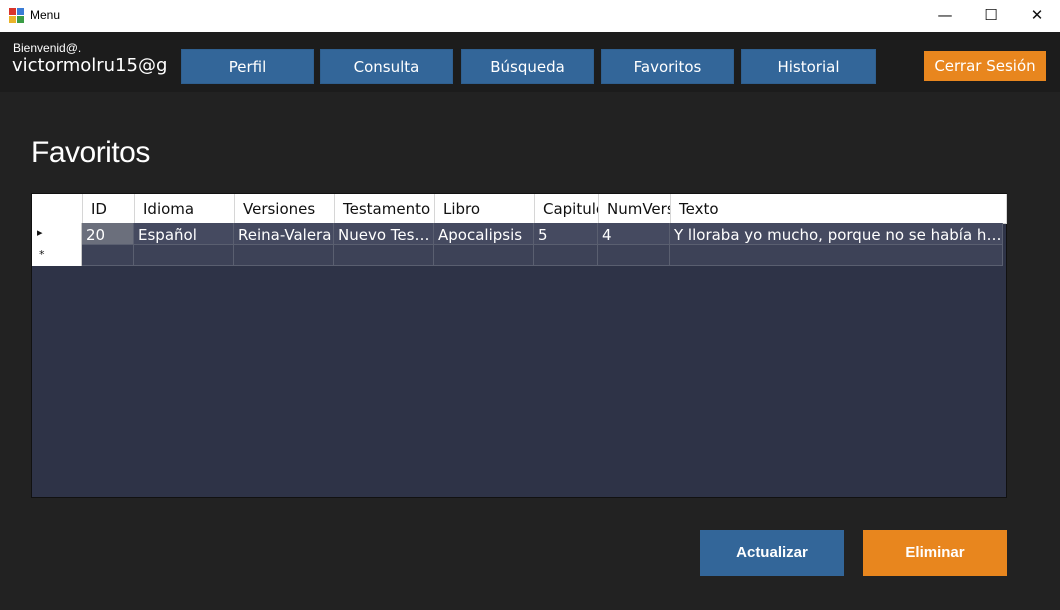 This screenshot has height=610, width=1060. I want to click on cell-versiones: Reina-Valera, so click(284, 234).